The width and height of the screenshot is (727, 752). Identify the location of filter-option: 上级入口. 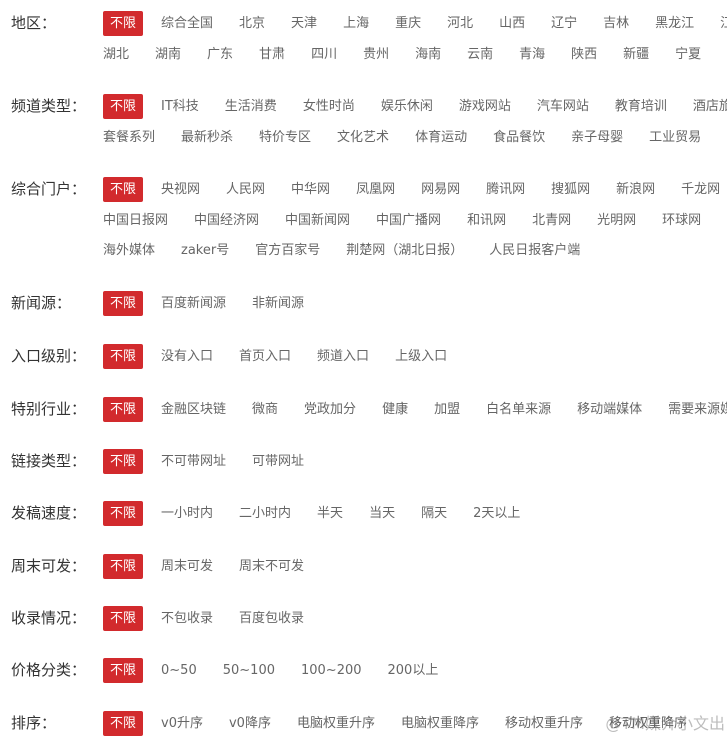
(421, 356).